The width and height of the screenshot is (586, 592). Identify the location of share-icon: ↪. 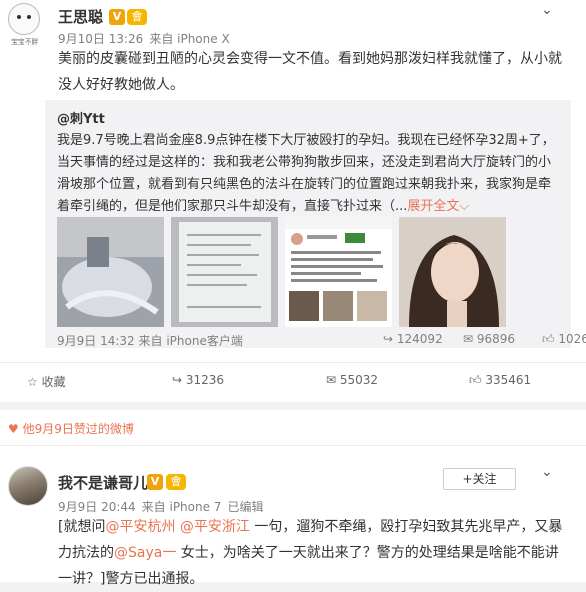
(388, 339).